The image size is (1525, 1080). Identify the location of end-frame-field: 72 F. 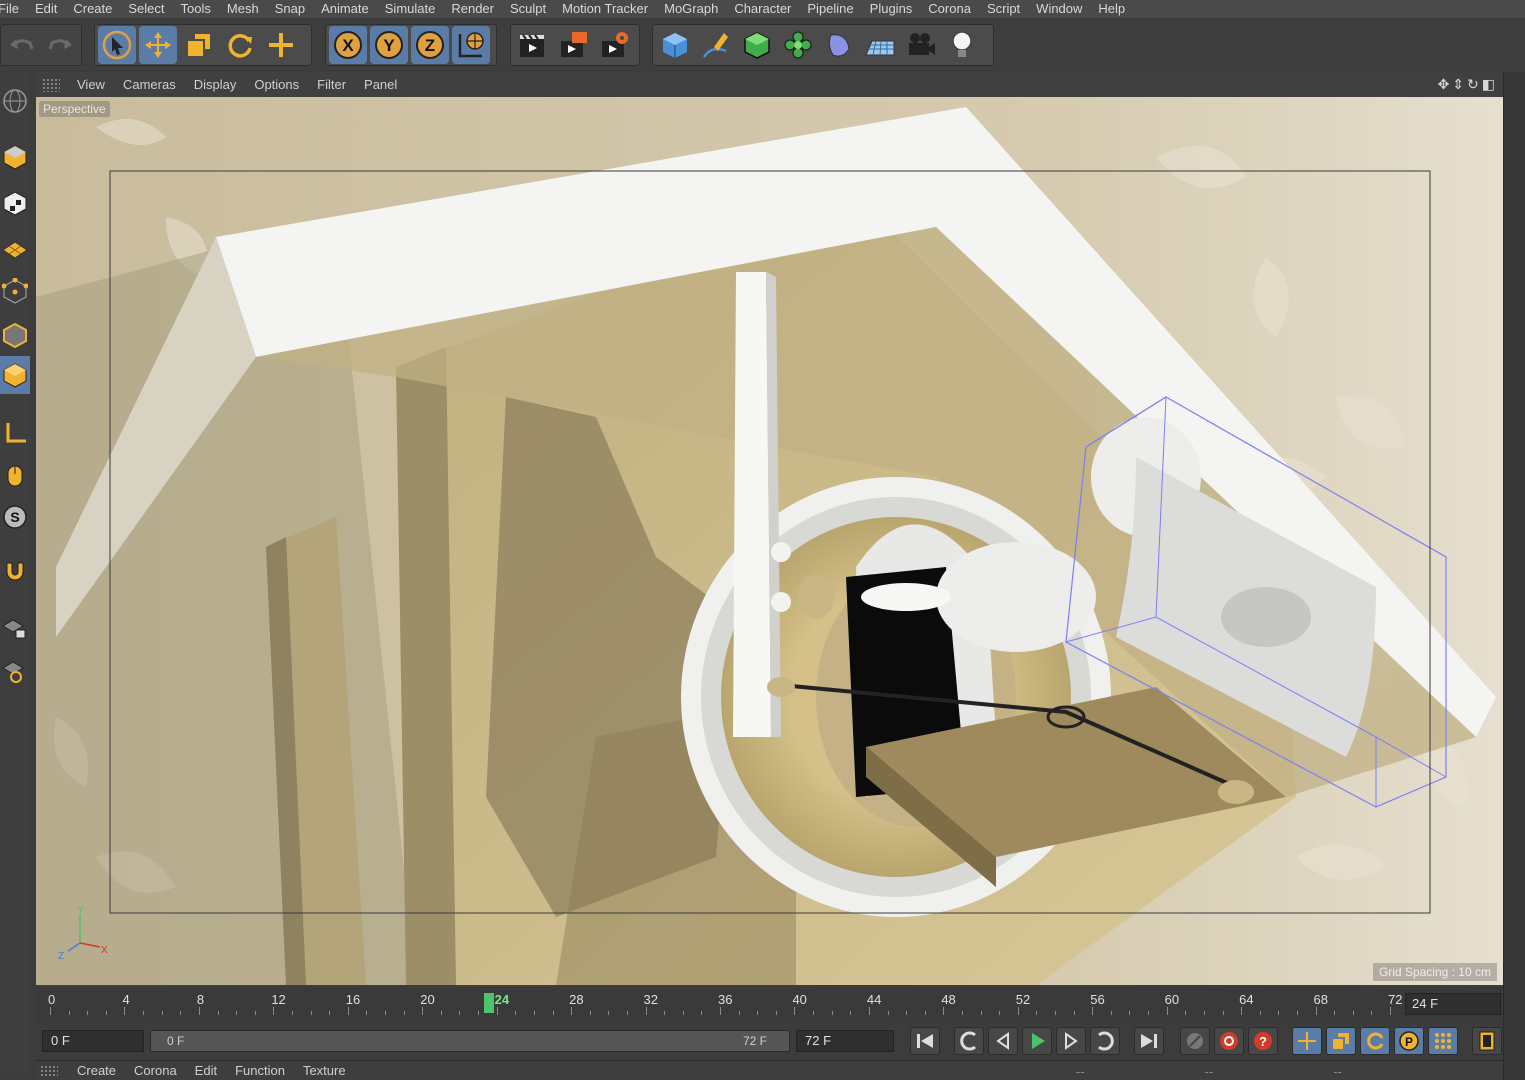
(845, 1041).